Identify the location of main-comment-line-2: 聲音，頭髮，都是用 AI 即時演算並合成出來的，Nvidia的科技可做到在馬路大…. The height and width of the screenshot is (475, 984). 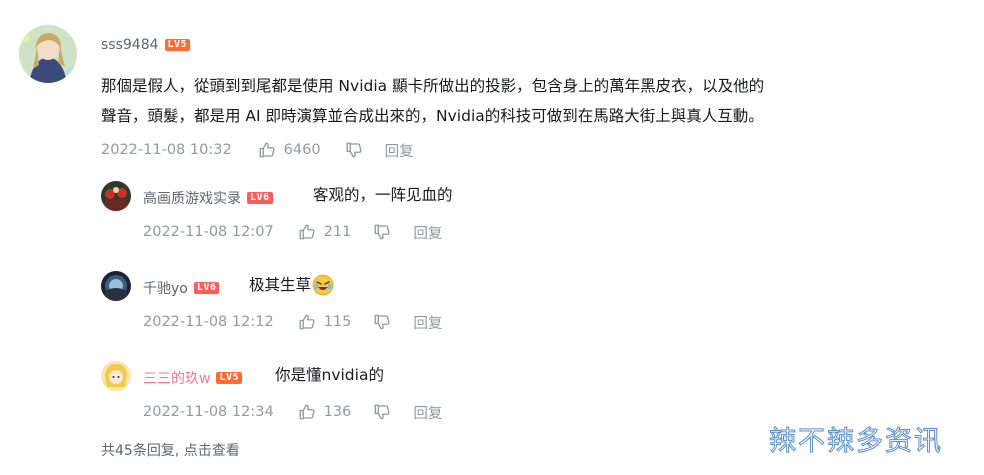
(432, 116).